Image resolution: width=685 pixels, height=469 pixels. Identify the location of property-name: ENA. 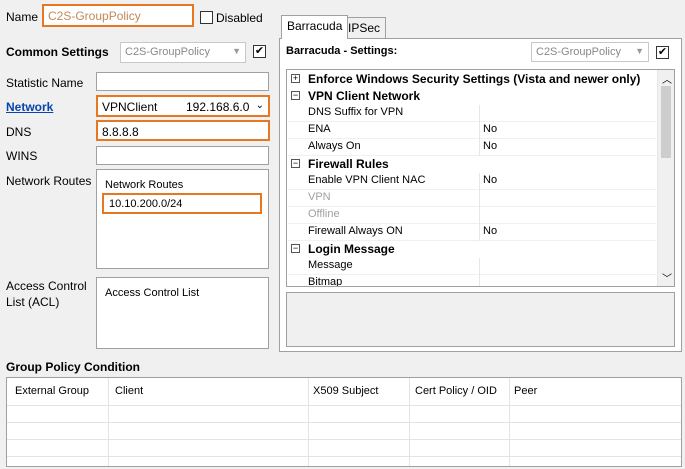
(319, 129).